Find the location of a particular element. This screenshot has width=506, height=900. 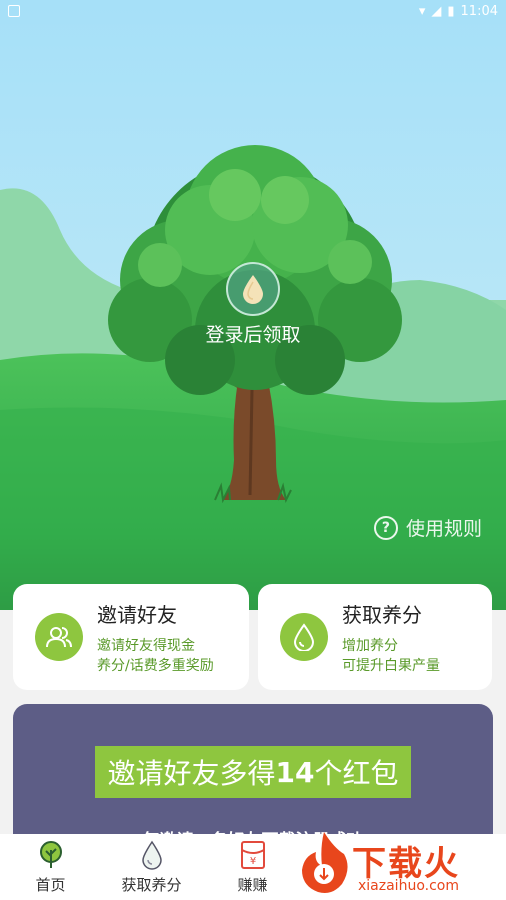

invite-friends-card: 邀请好友 邀请好友得现金 养分/话费多重奖励 is located at coordinates (131, 637).